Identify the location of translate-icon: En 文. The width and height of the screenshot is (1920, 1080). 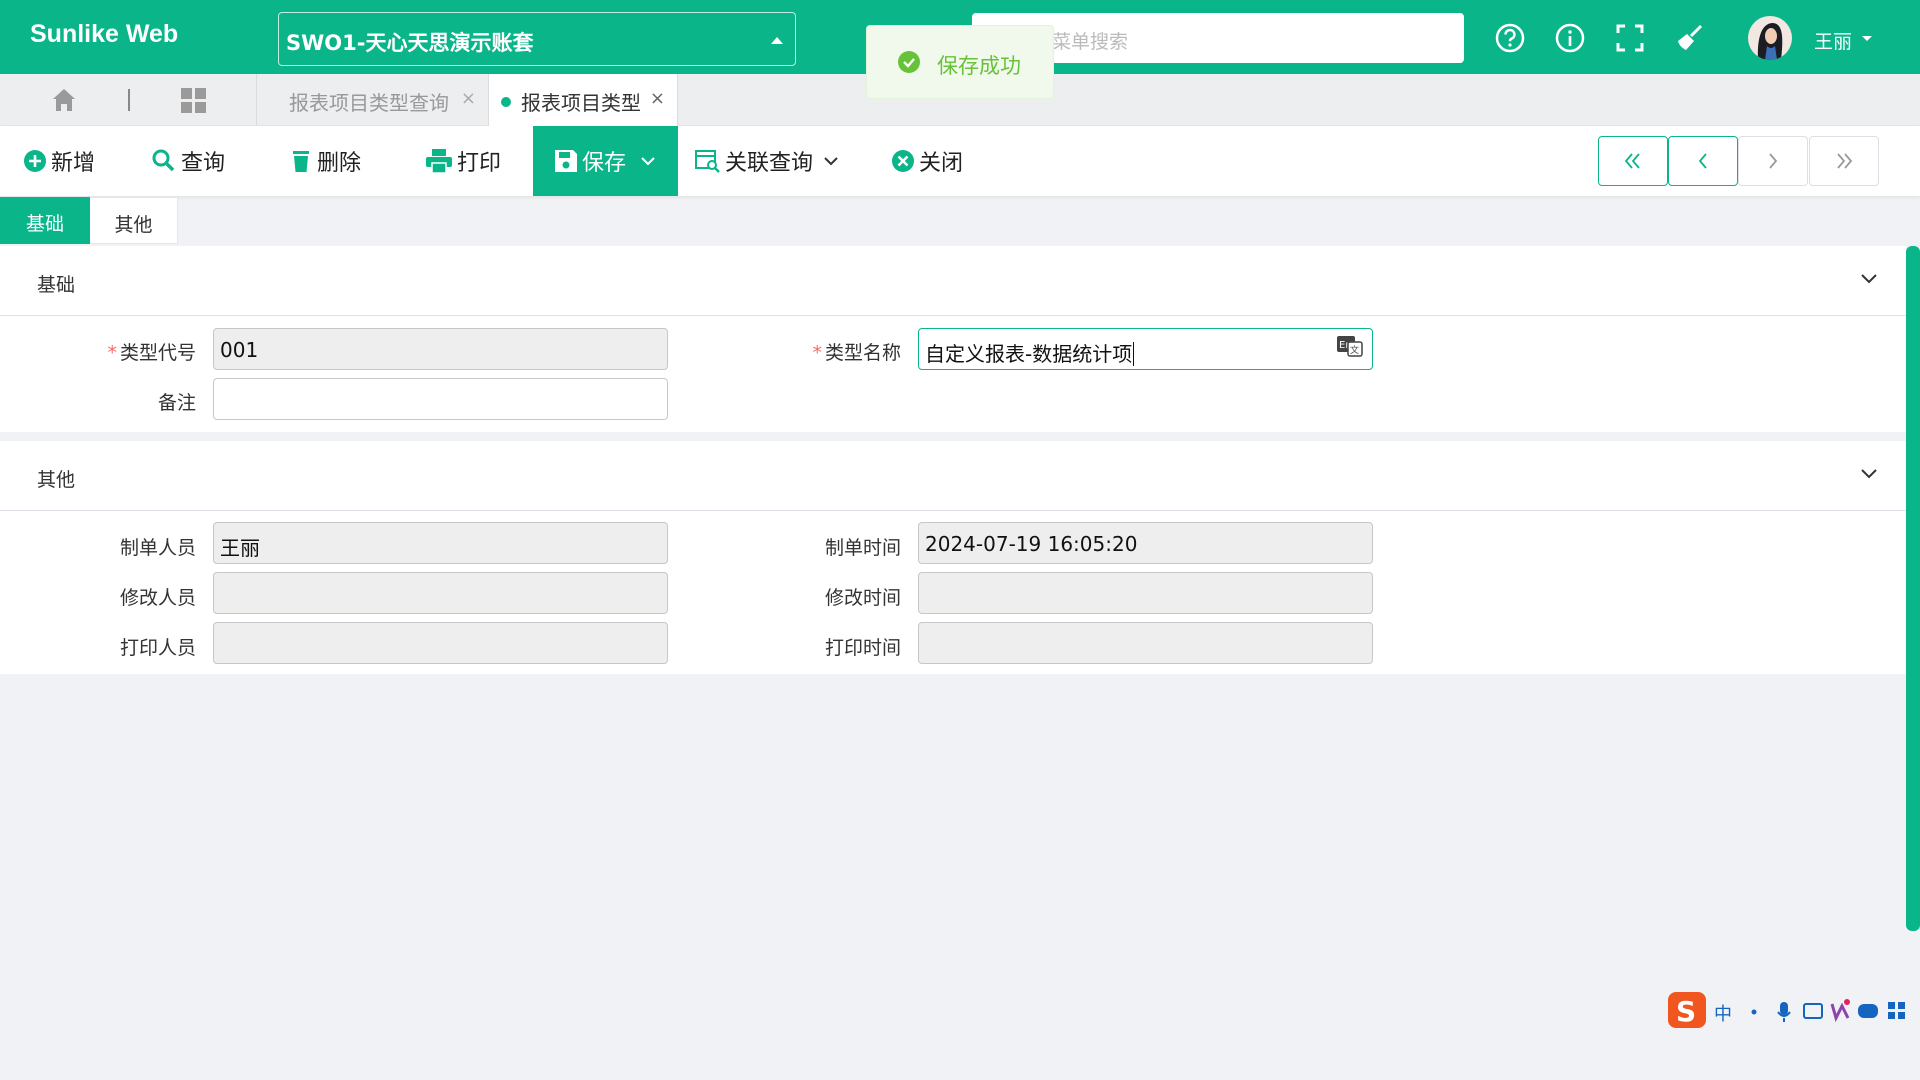
(1350, 347).